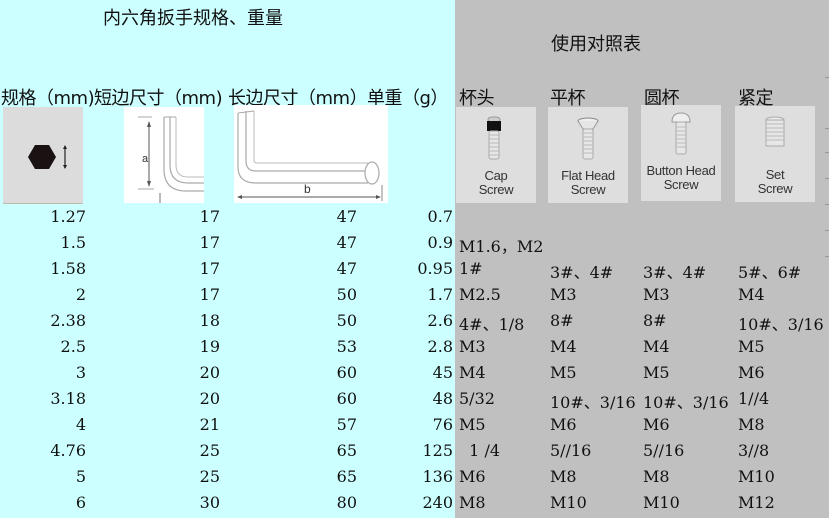  I want to click on cell-spec: 1.58, so click(68, 268).